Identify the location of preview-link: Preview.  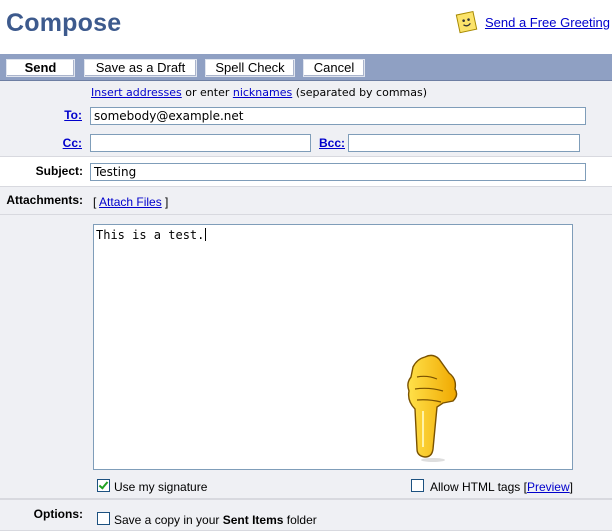
(548, 487).